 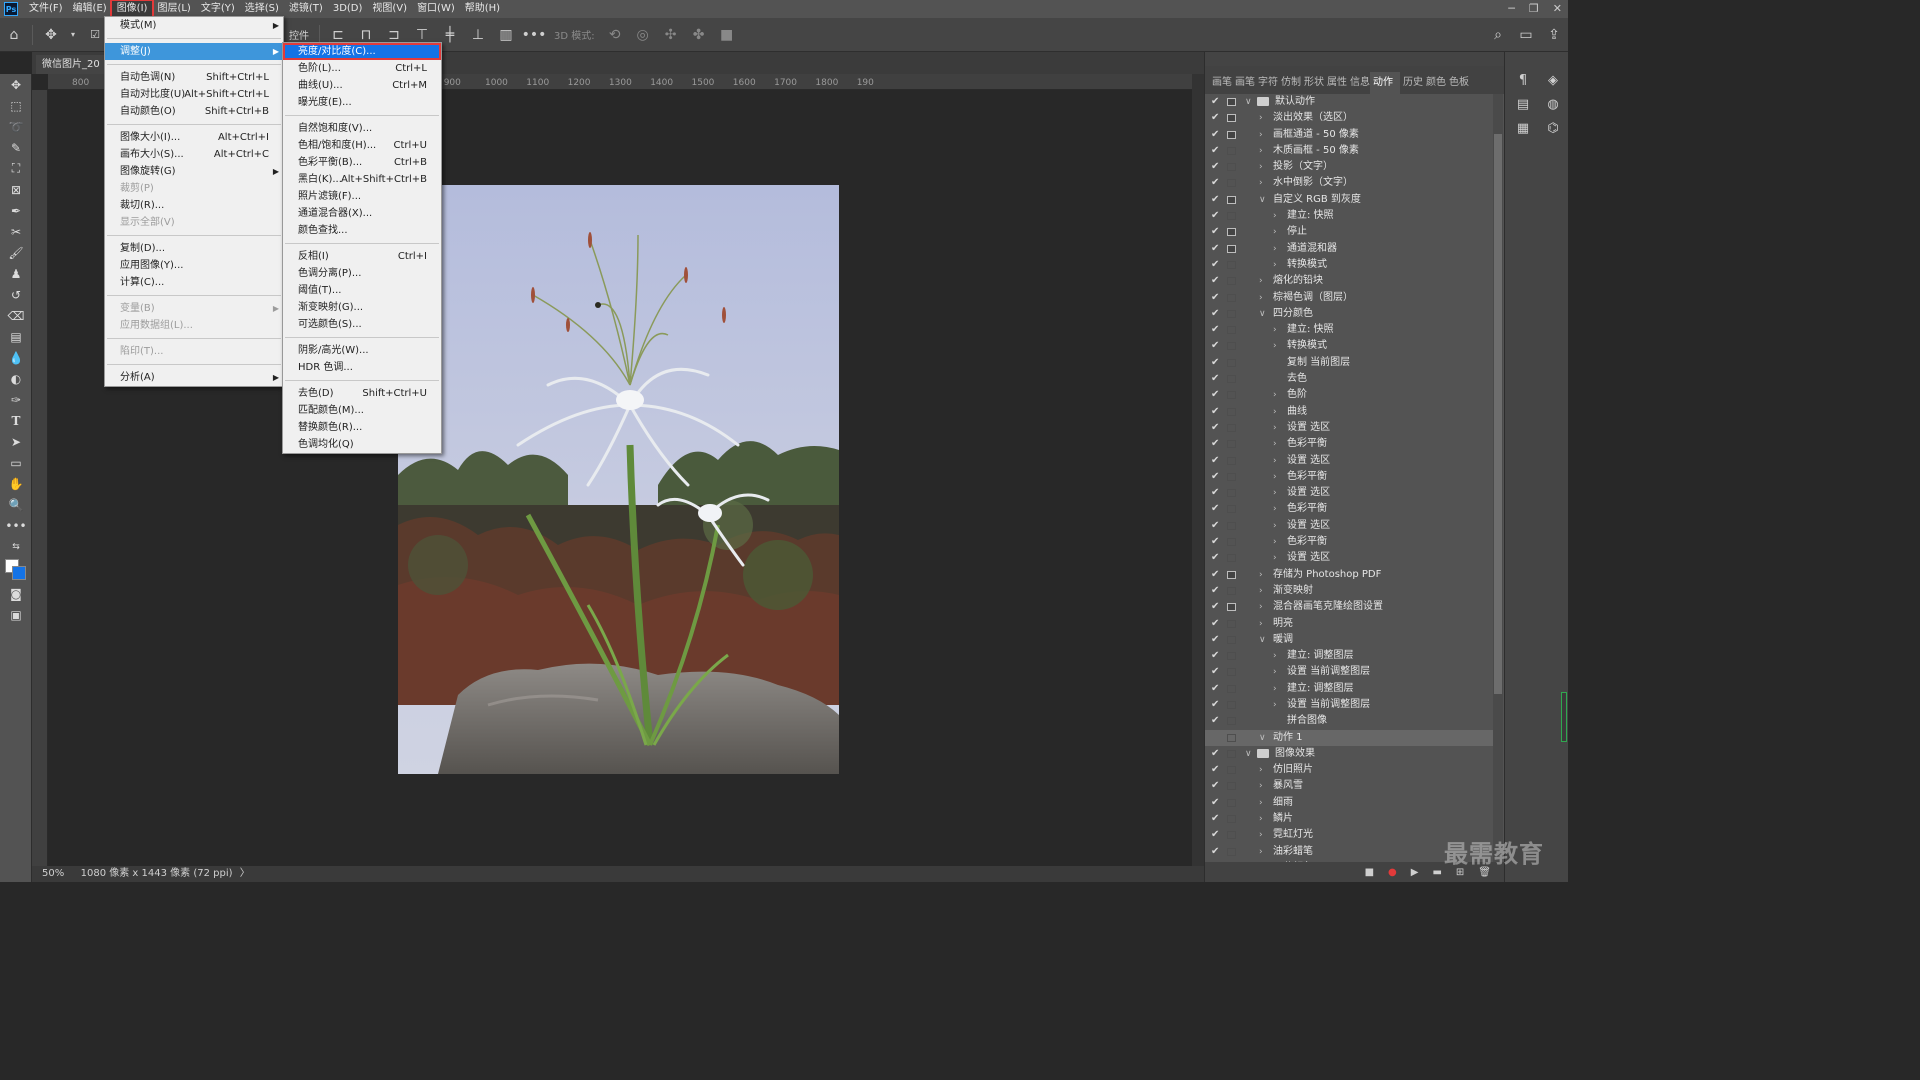 I want to click on action-row: ✔ › 细雨, so click(x=1349, y=803).